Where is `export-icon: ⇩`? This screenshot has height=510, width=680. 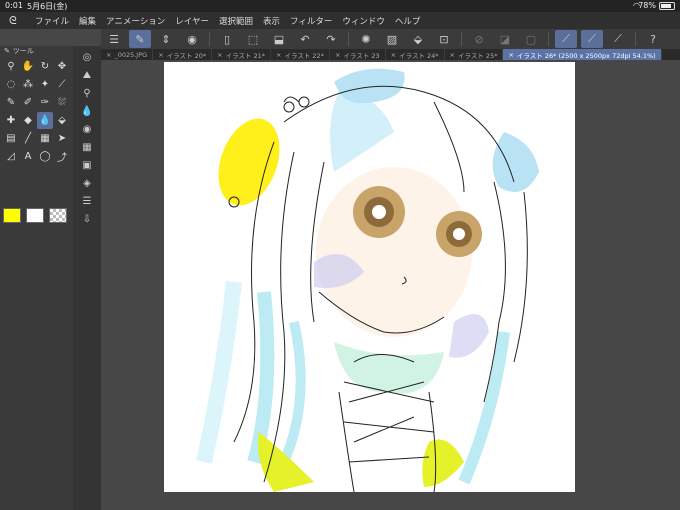
export-icon: ⇩ is located at coordinates (87, 219).